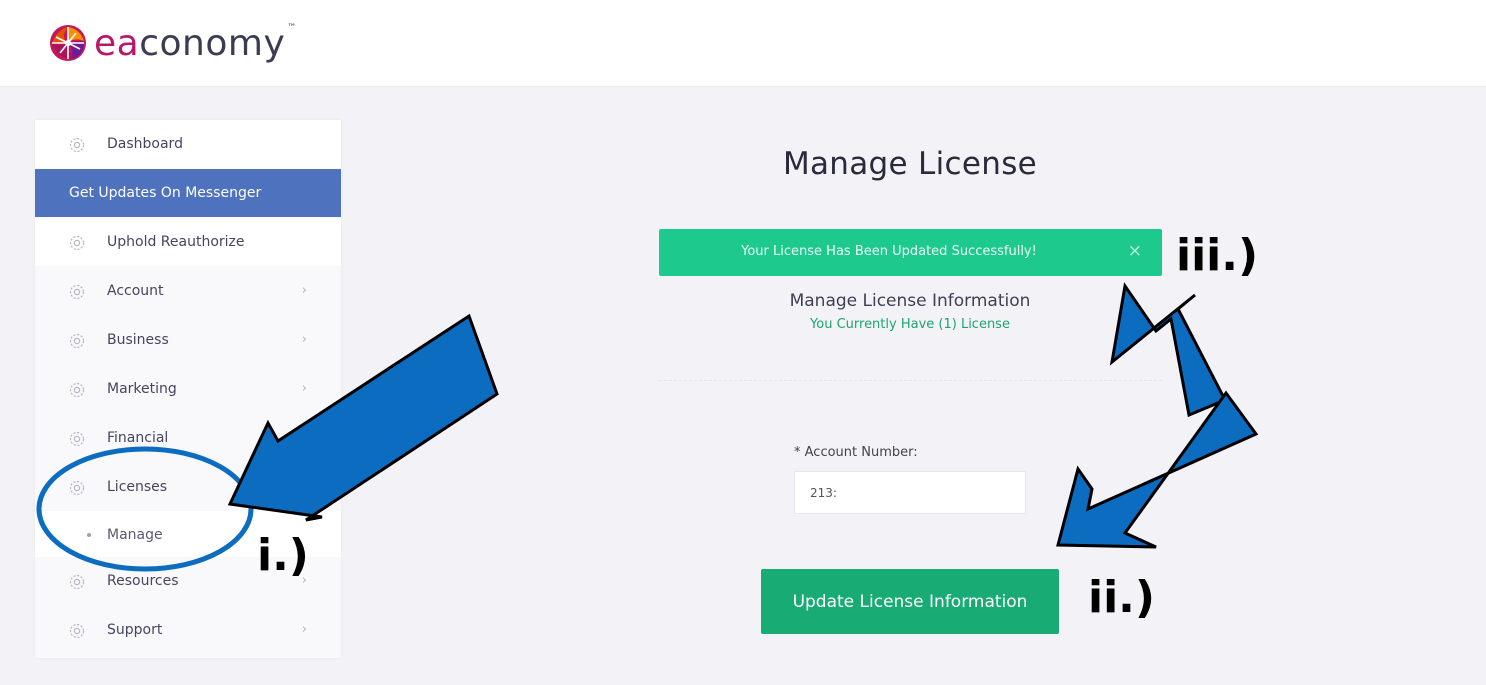 The image size is (1486, 685). What do you see at coordinates (188, 438) in the screenshot?
I see `sidebar-item-financial: Financial` at bounding box center [188, 438].